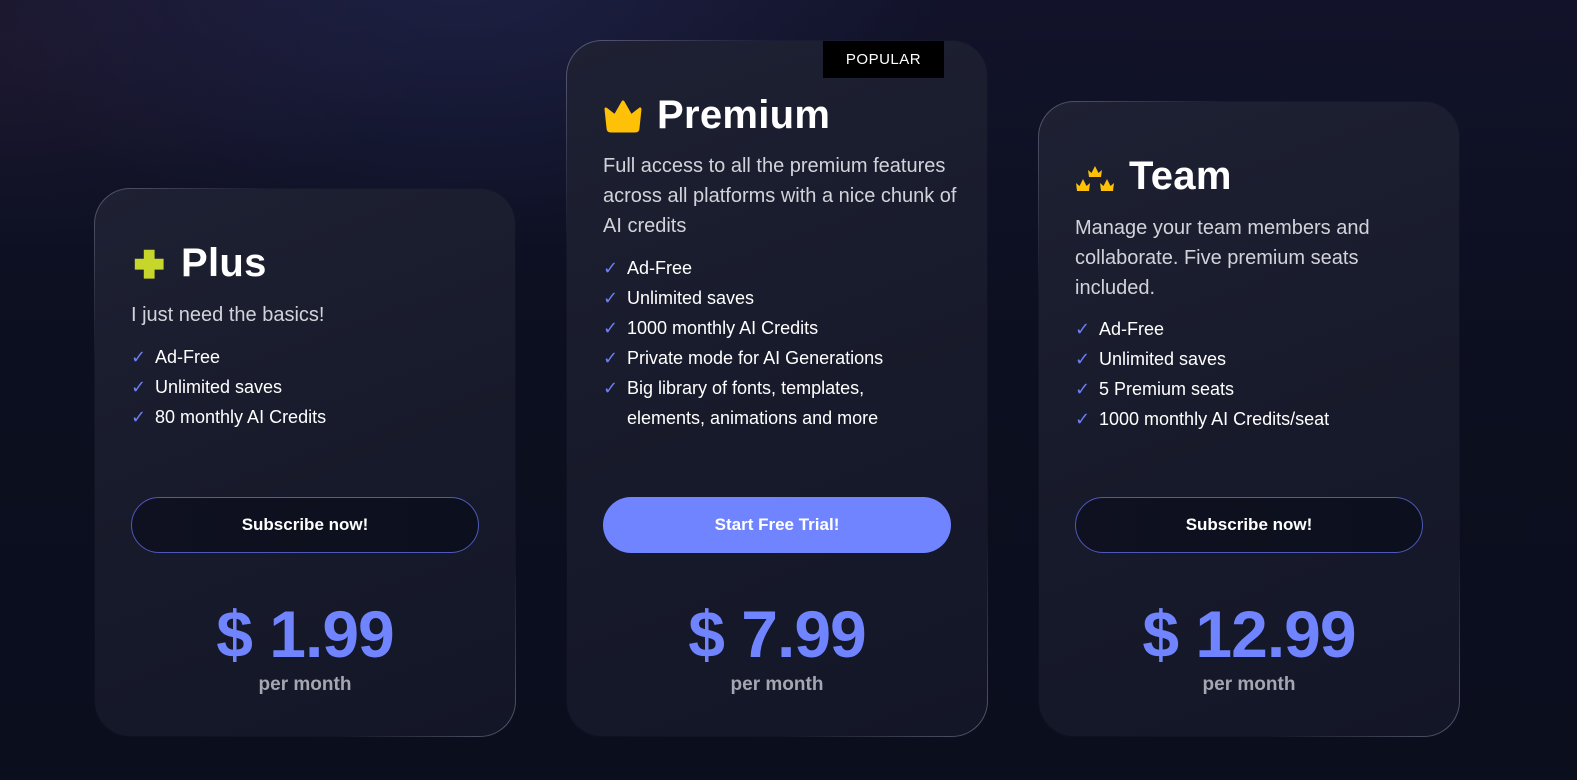 The width and height of the screenshot is (1577, 780). What do you see at coordinates (744, 115) in the screenshot?
I see `plan-title: Premium` at bounding box center [744, 115].